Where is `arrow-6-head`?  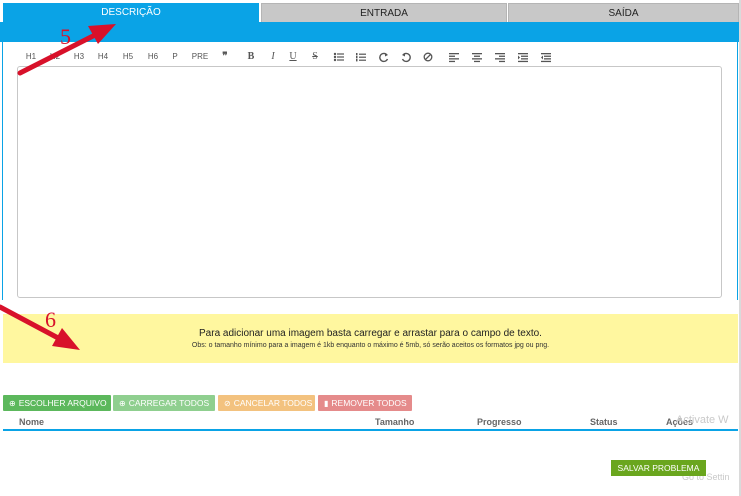 arrow-6-head is located at coordinates (66, 339).